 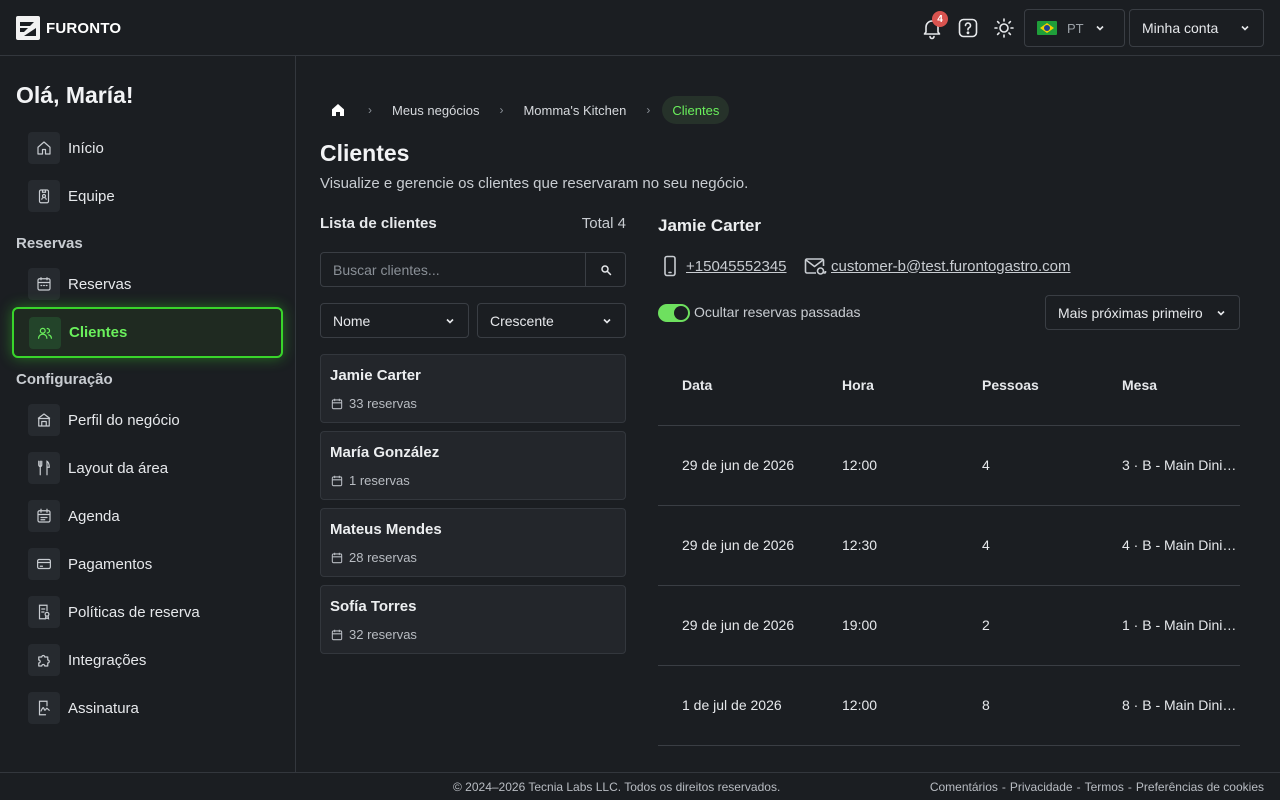 I want to click on client-reservations: 28 reservas, so click(x=373, y=557).